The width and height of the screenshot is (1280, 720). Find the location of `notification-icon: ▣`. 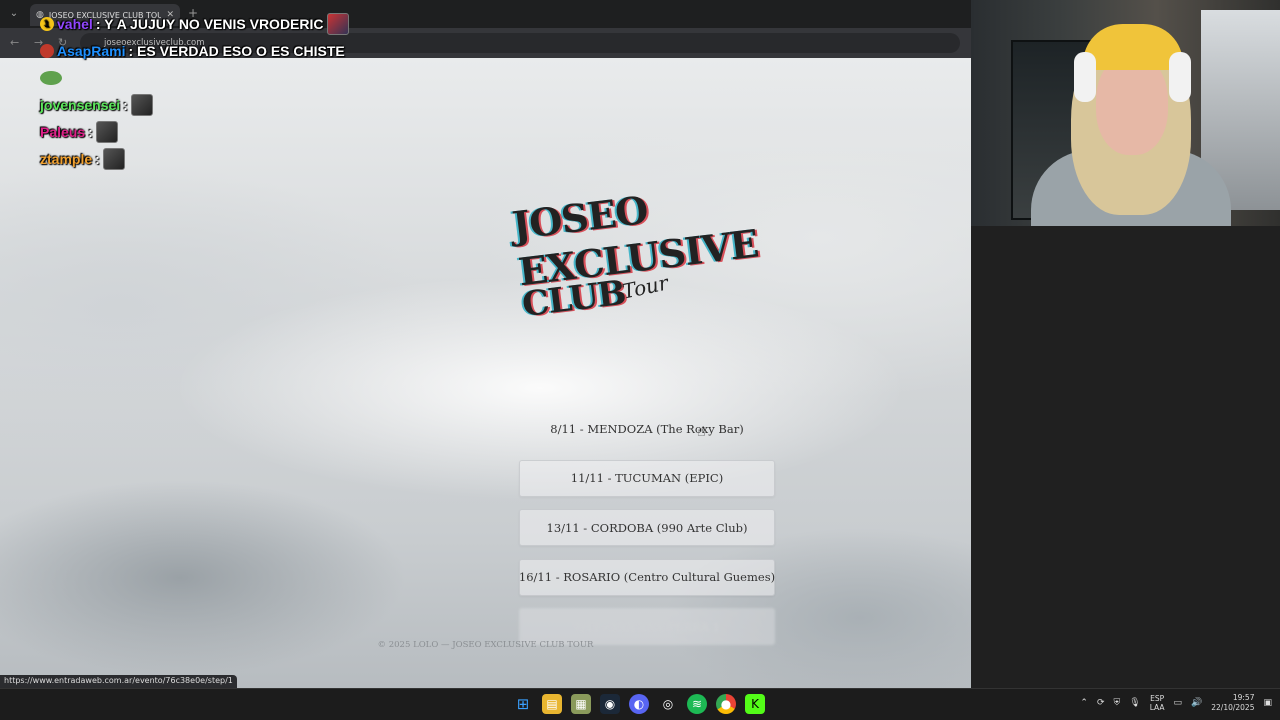

notification-icon: ▣ is located at coordinates (1267, 703).